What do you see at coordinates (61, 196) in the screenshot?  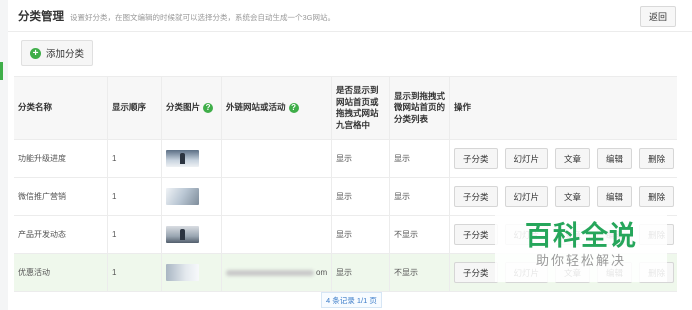 I see `category-name: 微信推广营销` at bounding box center [61, 196].